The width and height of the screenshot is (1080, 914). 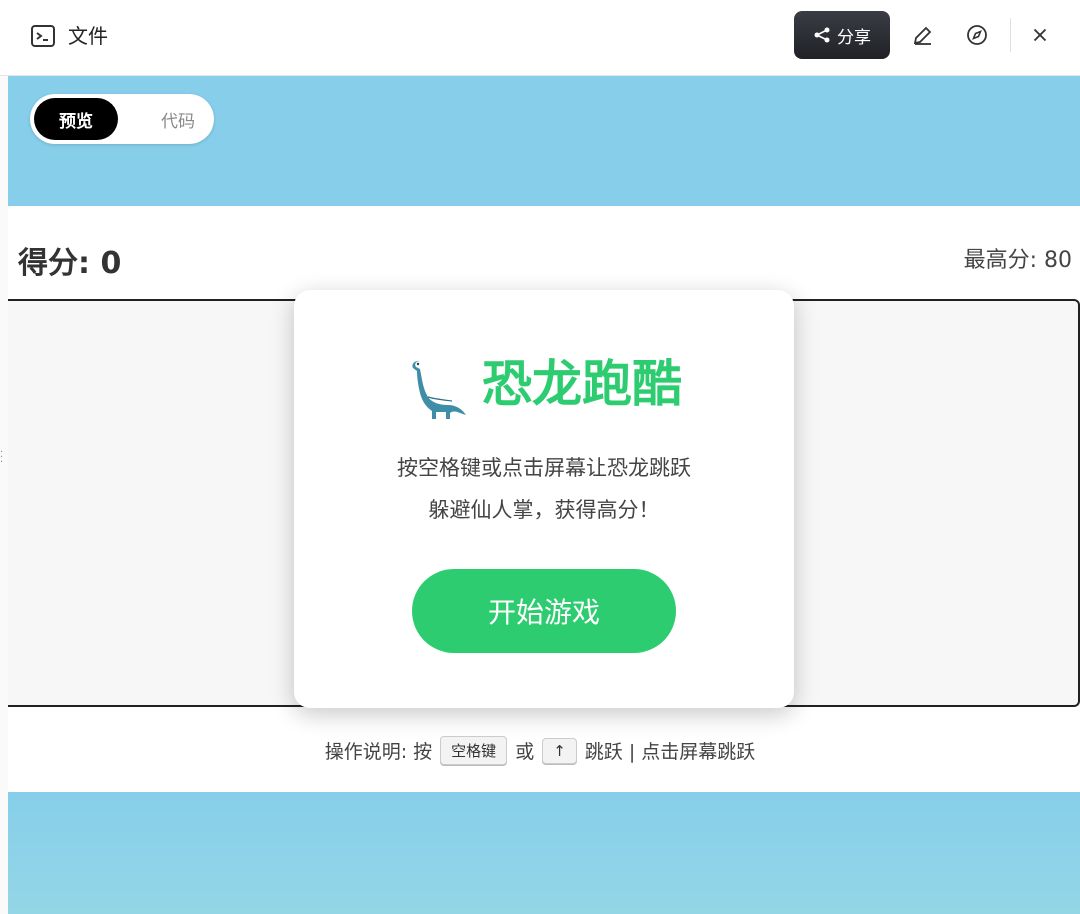 What do you see at coordinates (854, 37) in the screenshot?
I see `share-label: 分享` at bounding box center [854, 37].